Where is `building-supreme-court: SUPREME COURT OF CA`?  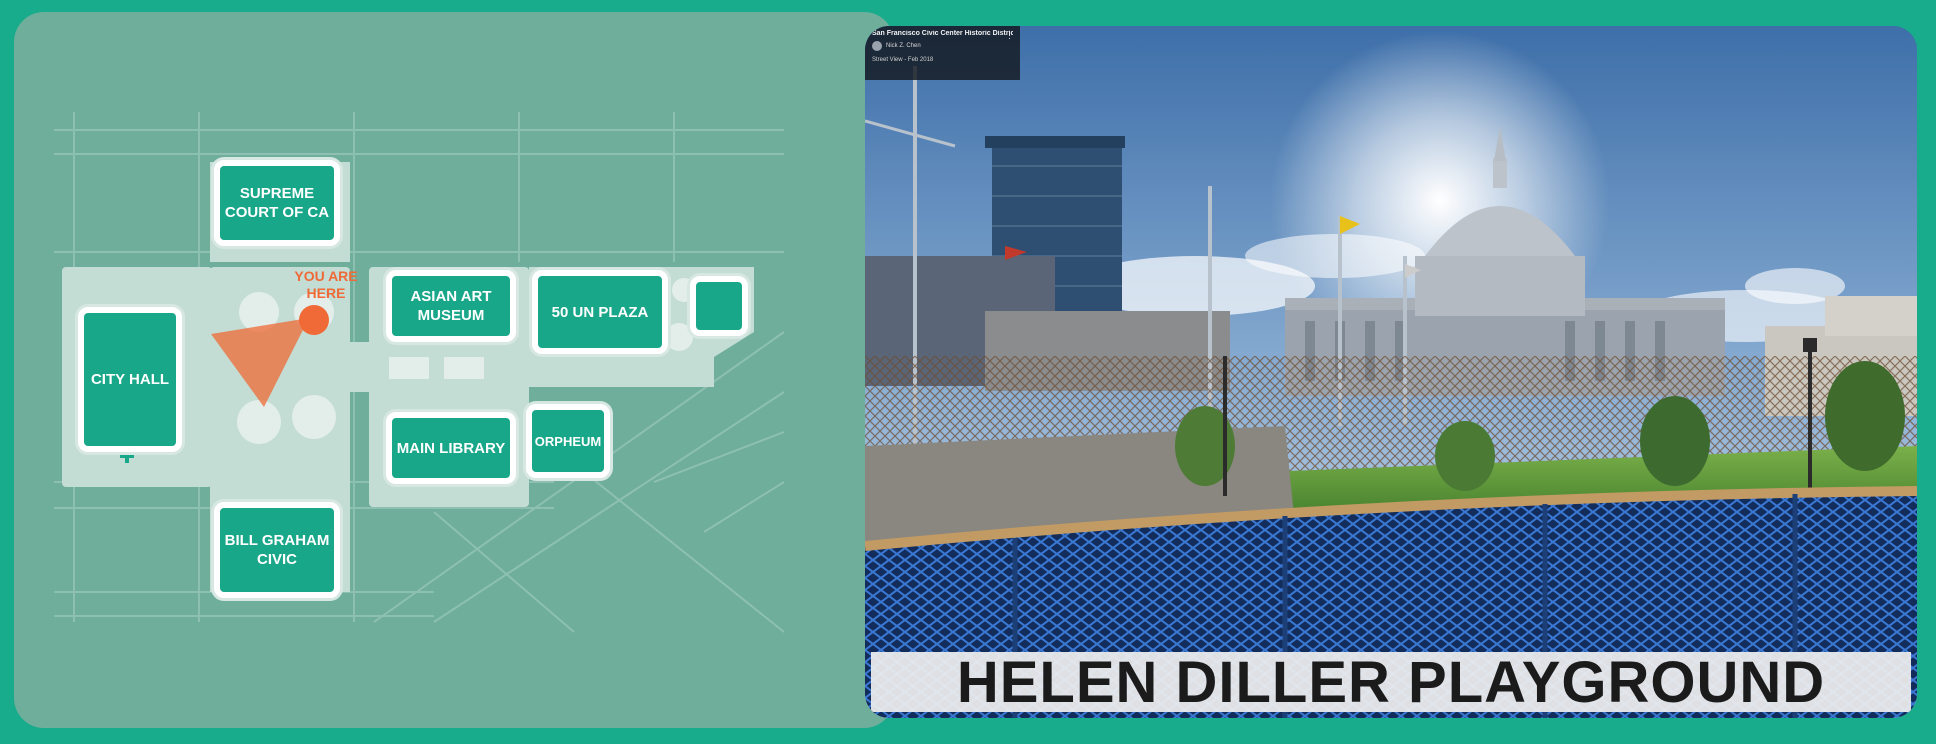 building-supreme-court: SUPREME COURT OF CA is located at coordinates (277, 203).